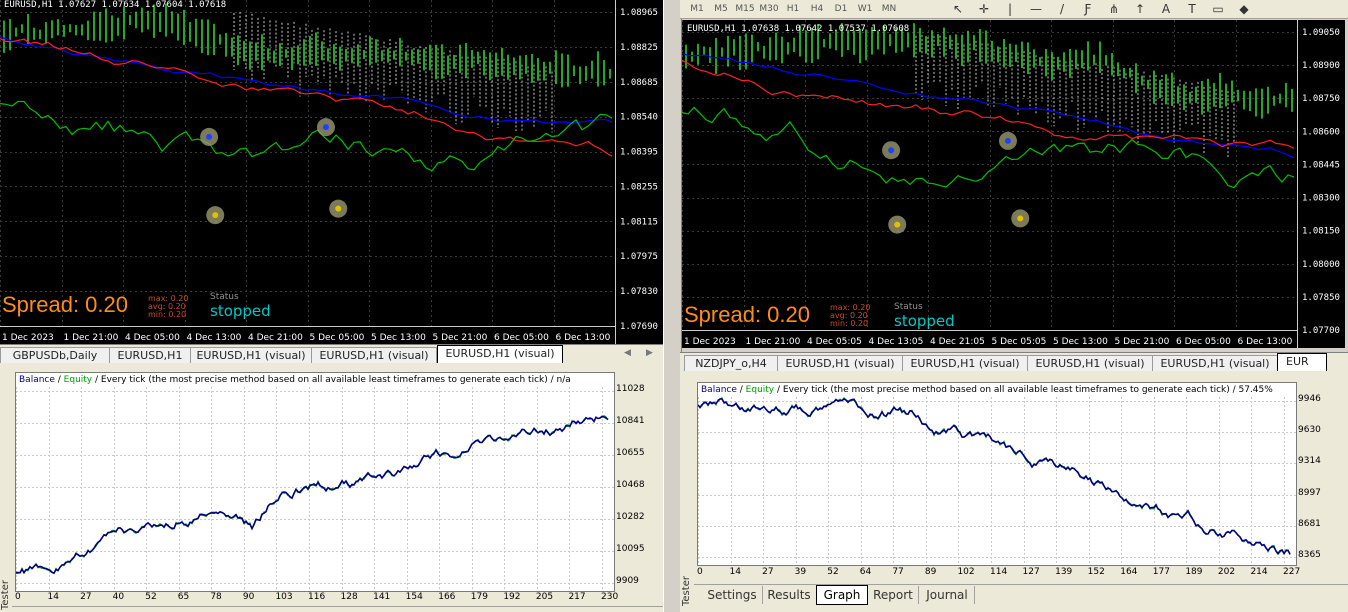  I want to click on timeframe-m5: M5, so click(721, 9).